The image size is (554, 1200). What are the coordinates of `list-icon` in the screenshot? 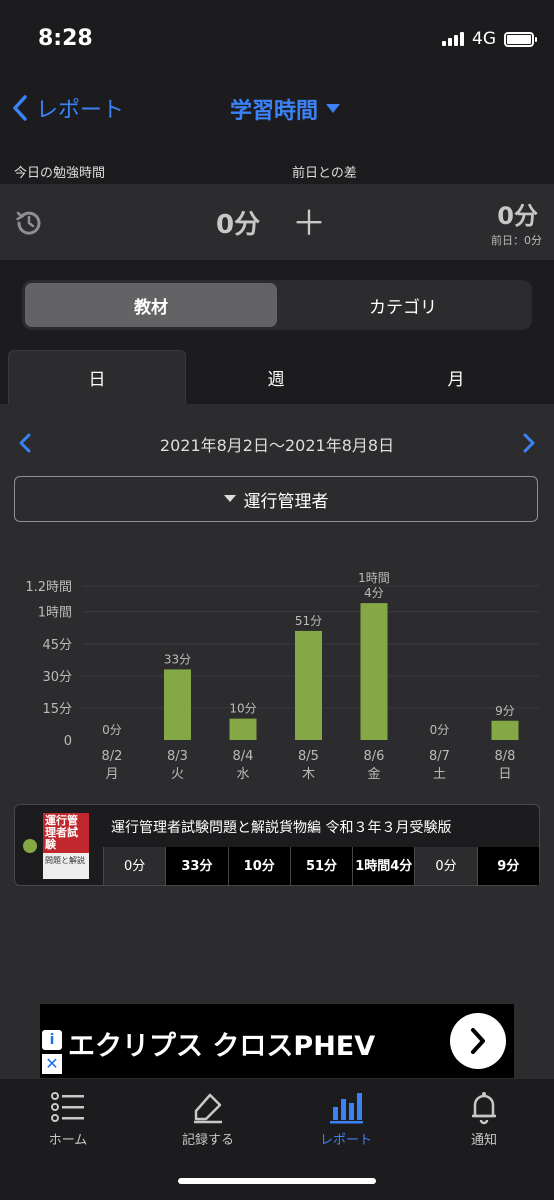 It's located at (67, 1107).